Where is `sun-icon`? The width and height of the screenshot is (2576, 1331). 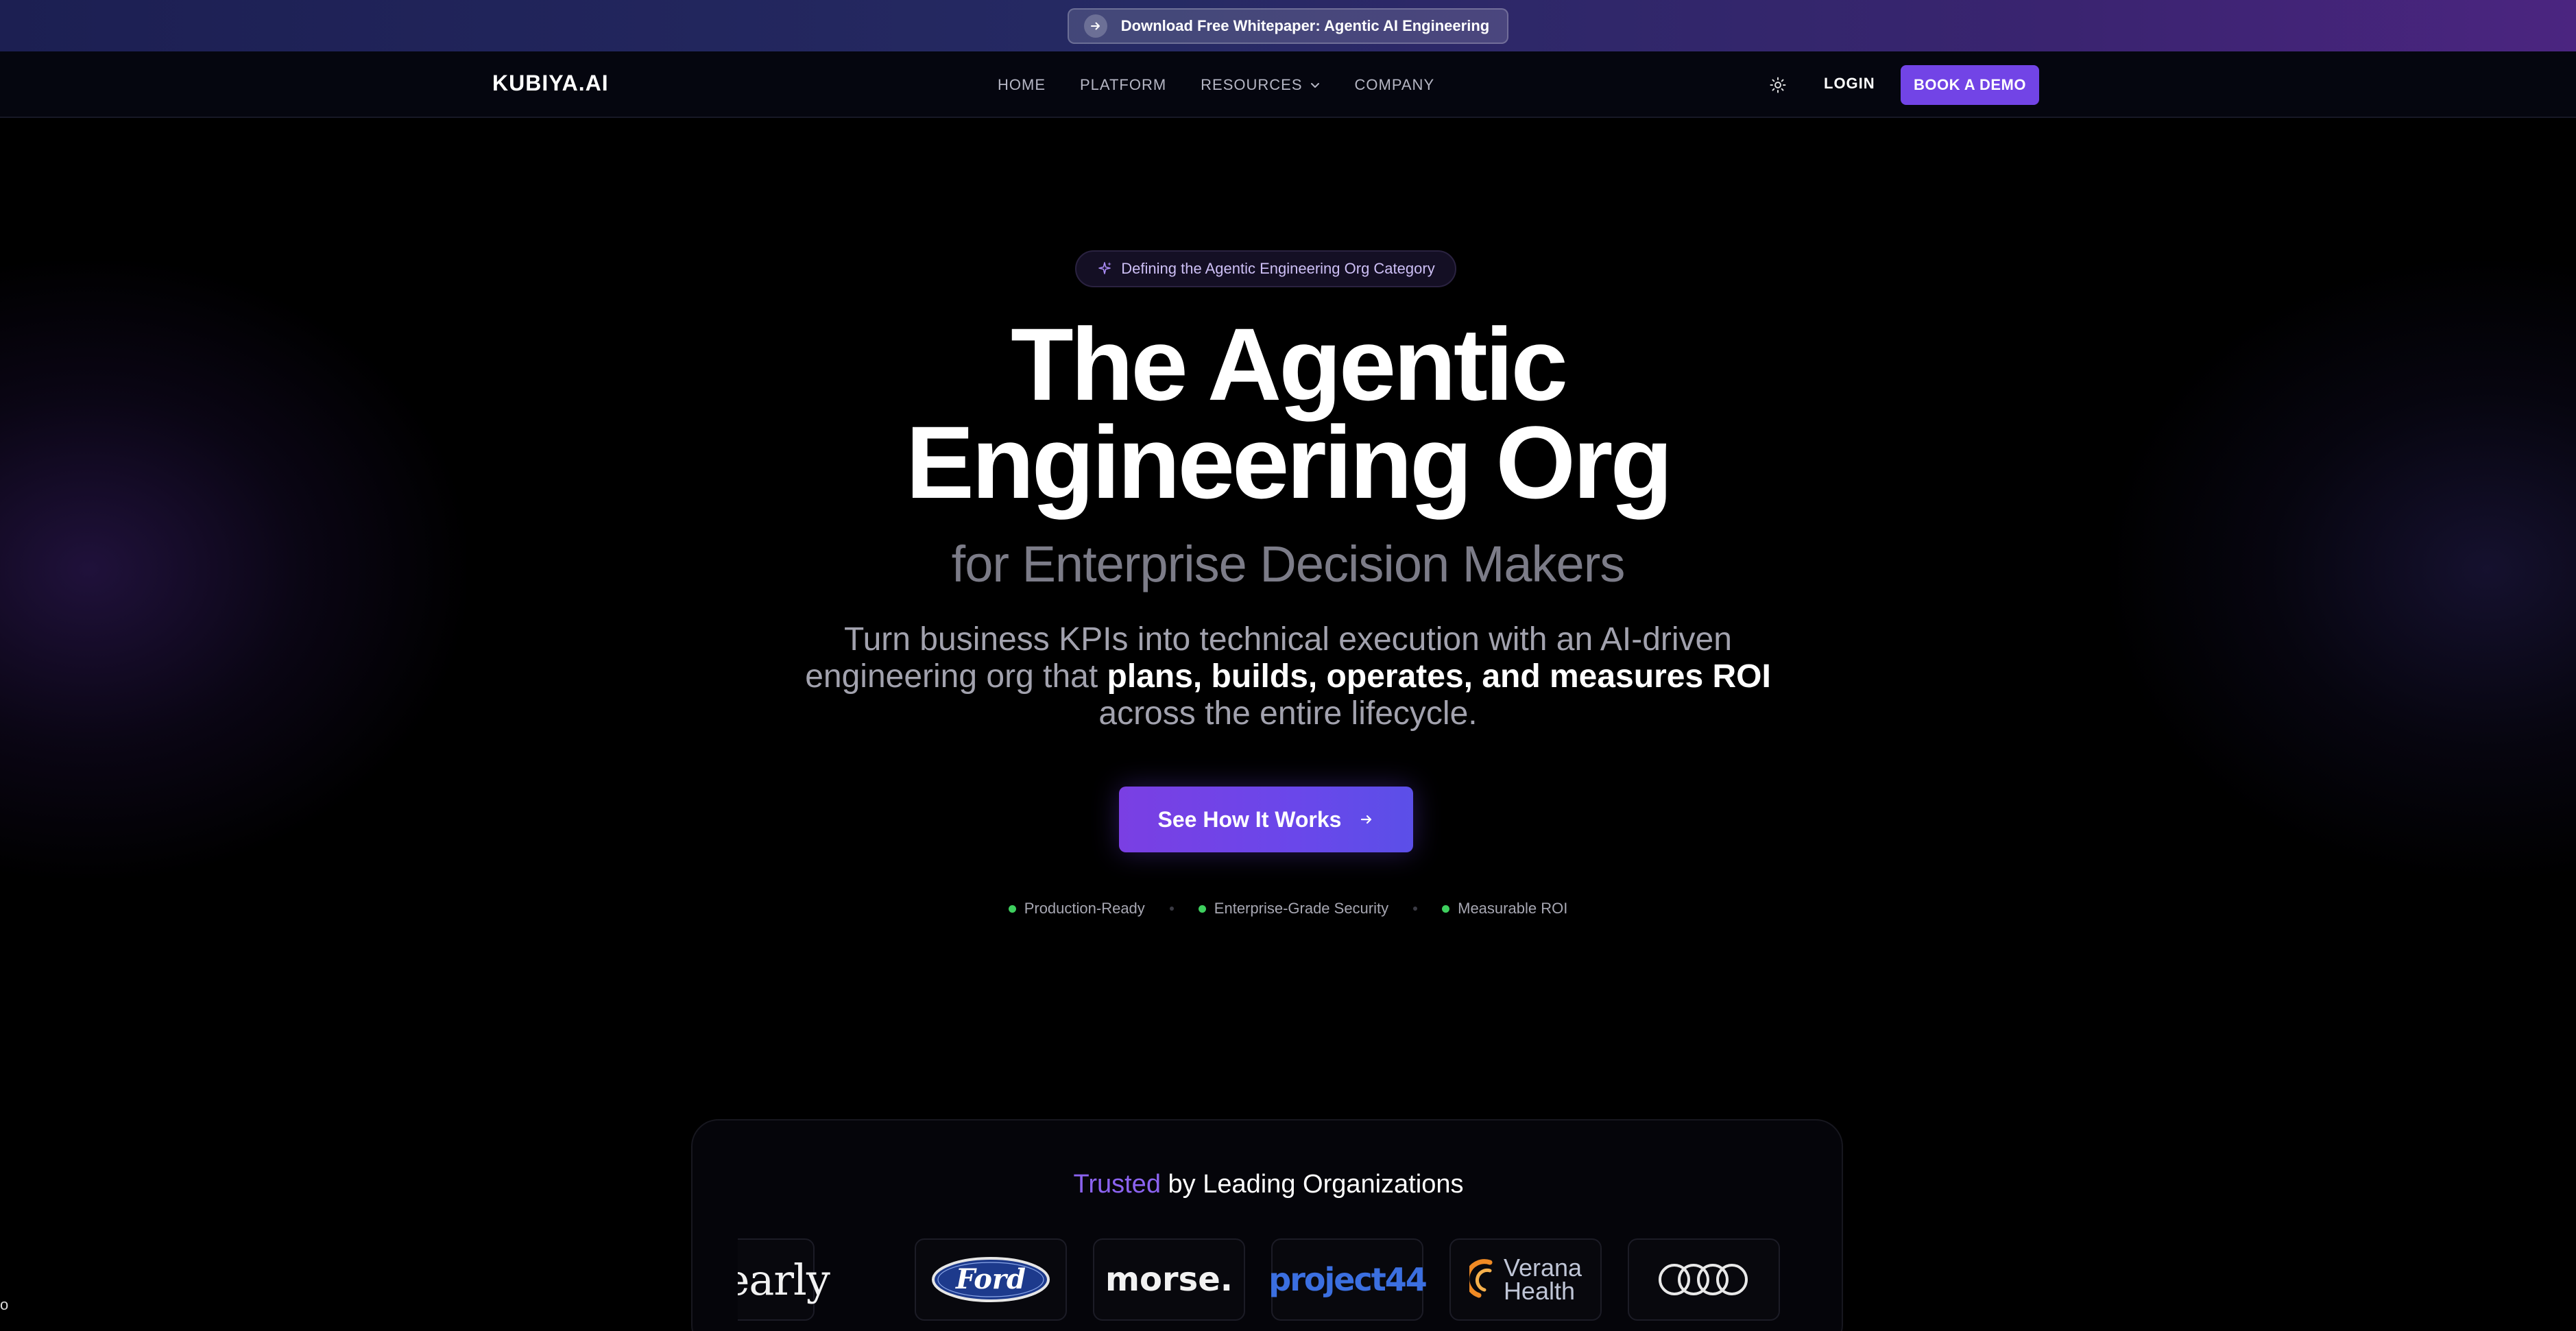
sun-icon is located at coordinates (1778, 85).